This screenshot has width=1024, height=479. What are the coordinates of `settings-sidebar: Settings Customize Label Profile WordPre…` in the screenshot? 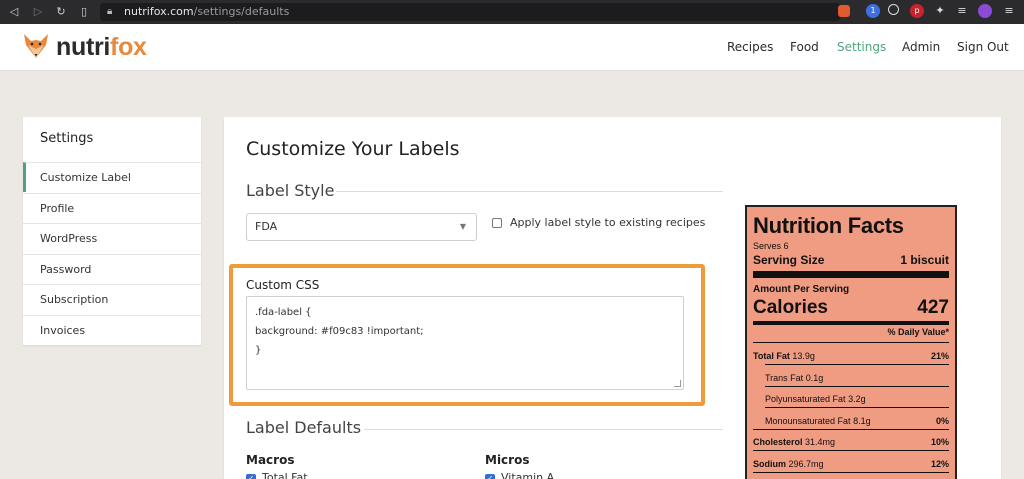 It's located at (112, 231).